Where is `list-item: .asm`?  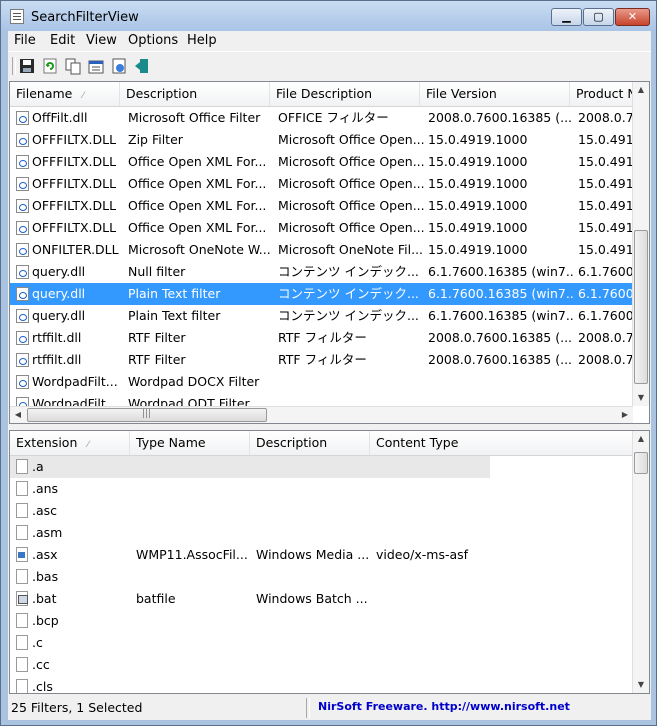
list-item: .asm is located at coordinates (321, 533).